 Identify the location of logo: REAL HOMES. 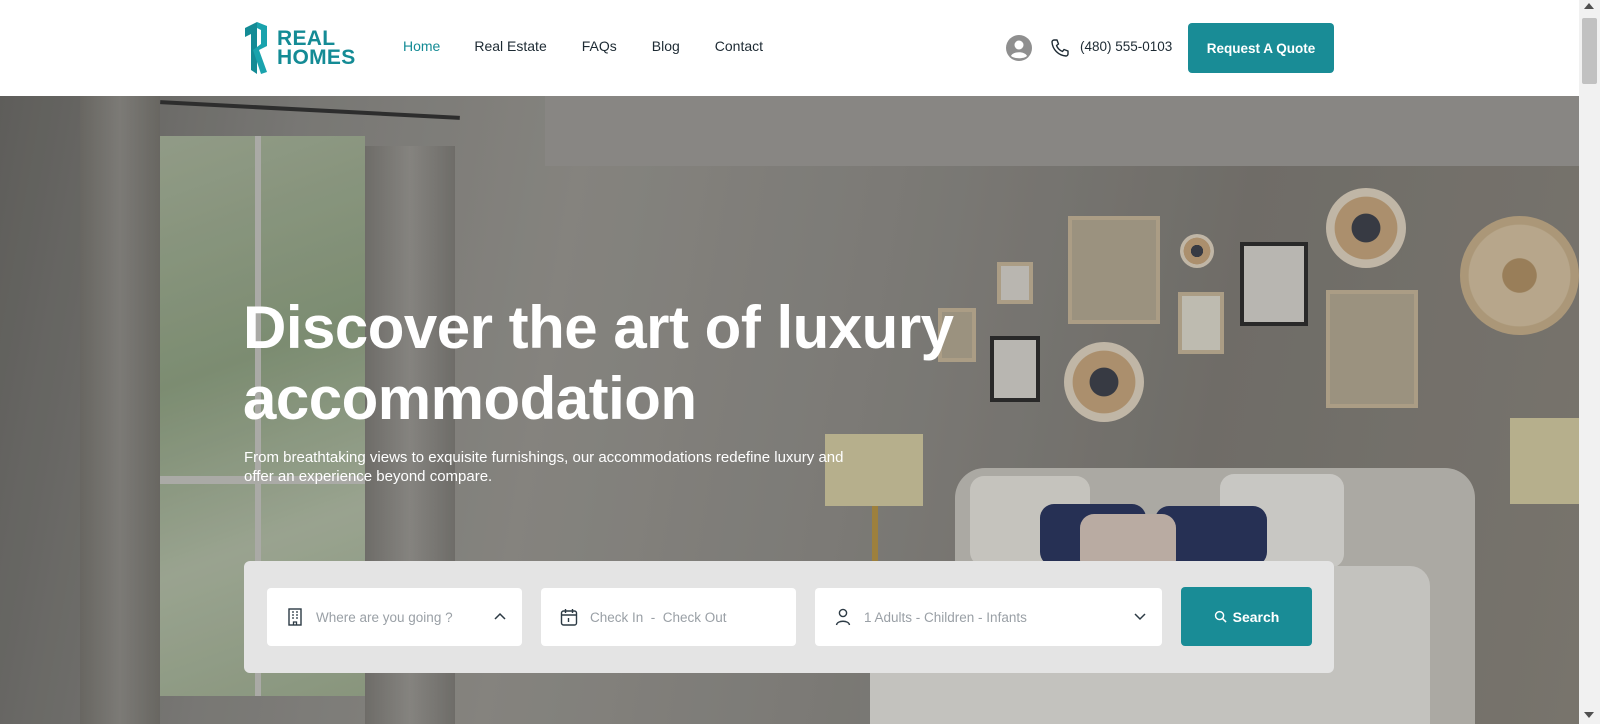
(299, 48).